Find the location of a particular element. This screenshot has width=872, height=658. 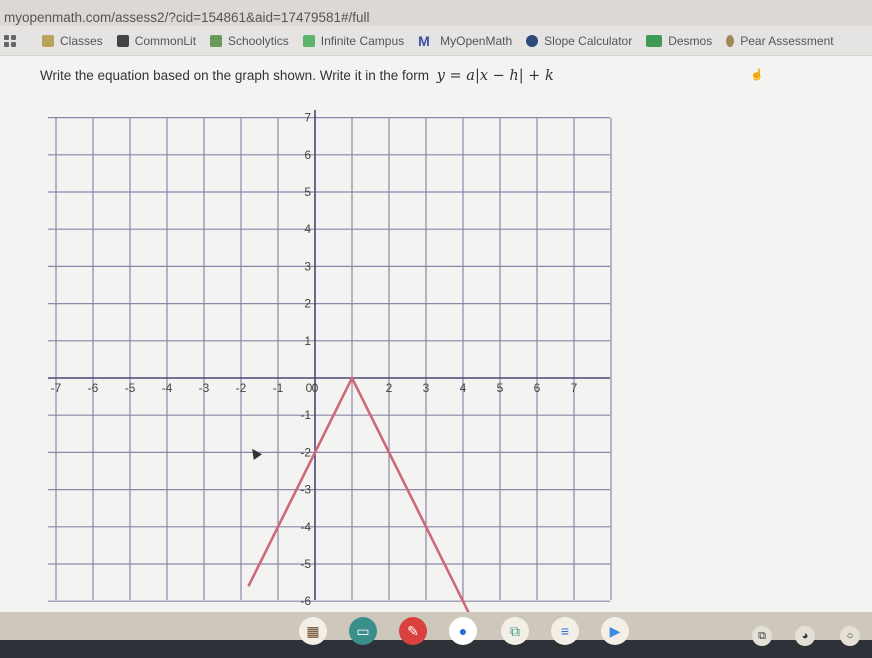

screen-capture-icon: ⧉ is located at coordinates (762, 636).